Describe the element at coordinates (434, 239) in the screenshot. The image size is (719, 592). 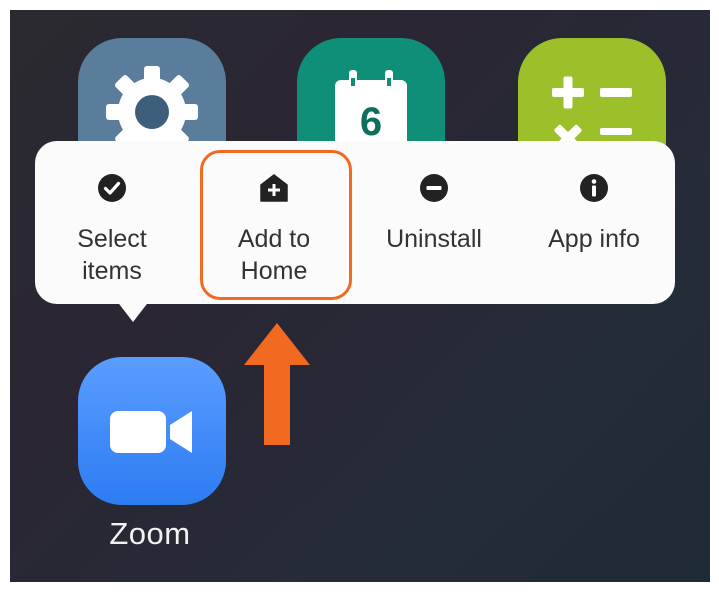
I see `menu-label-uninstall: Uninstall` at that location.